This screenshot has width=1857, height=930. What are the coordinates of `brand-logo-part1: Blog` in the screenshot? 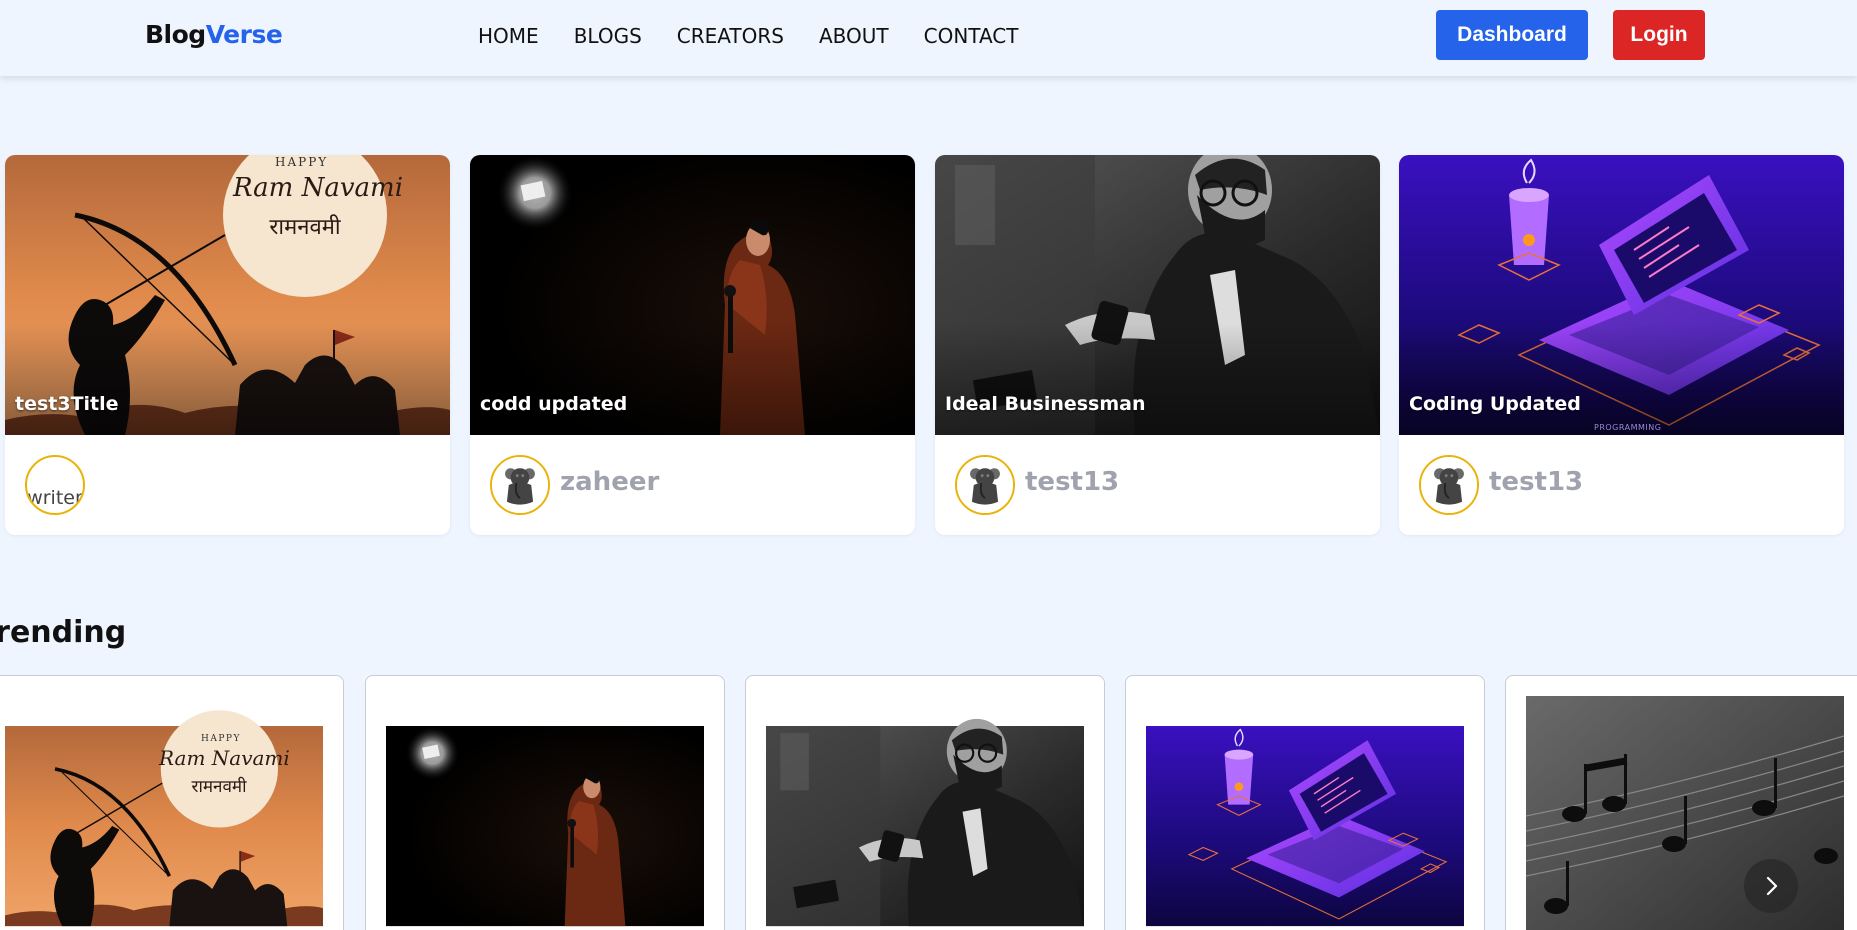 It's located at (175, 34).